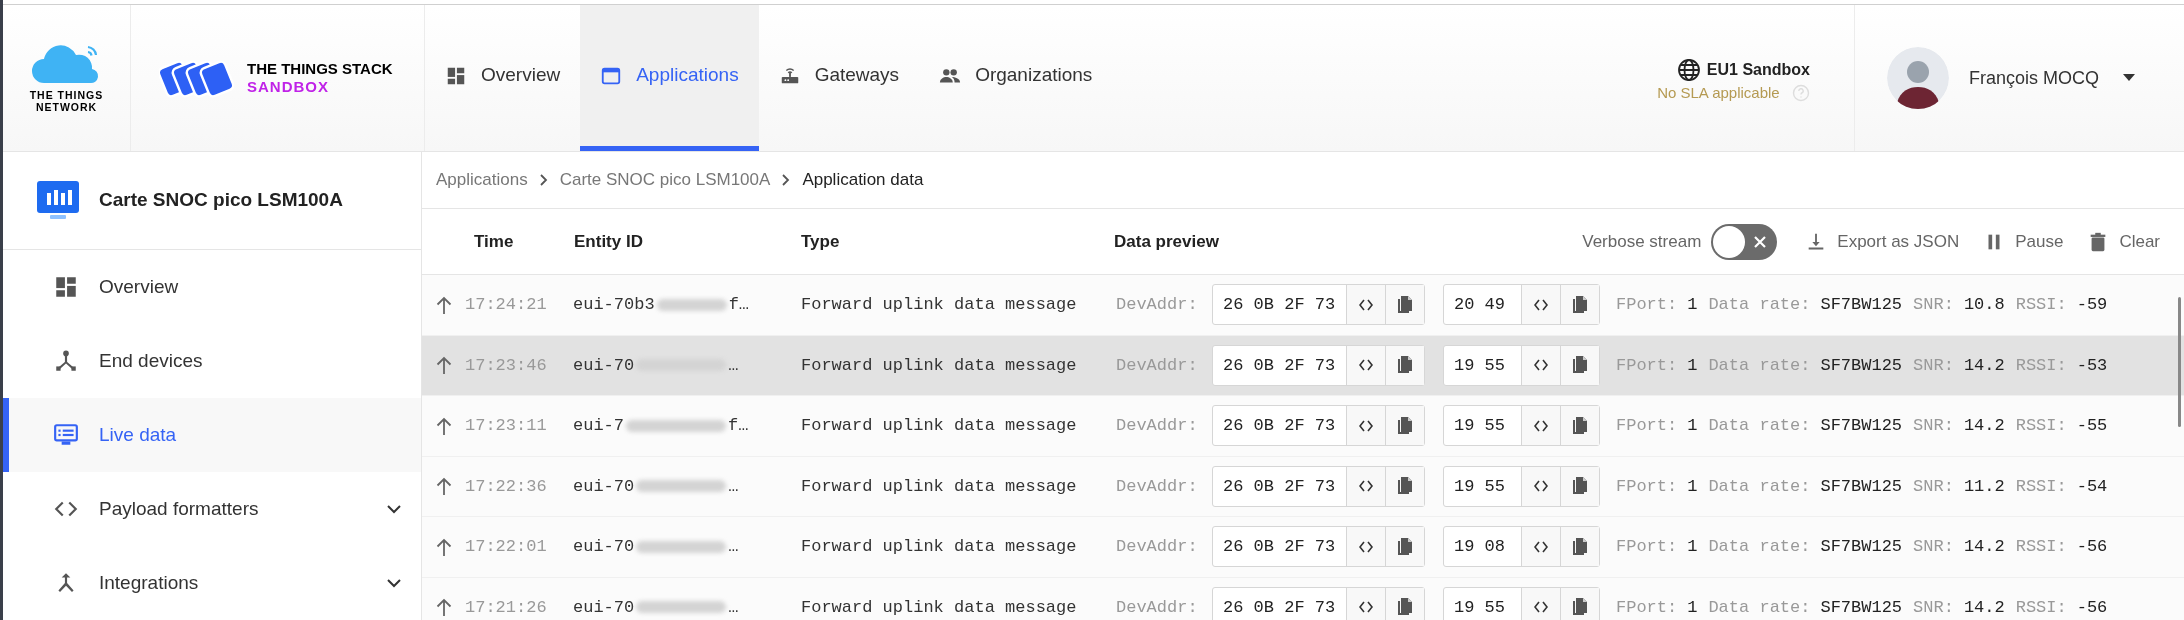  Describe the element at coordinates (604, 365) in the screenshot. I see `entity-id: eui-70` at that location.